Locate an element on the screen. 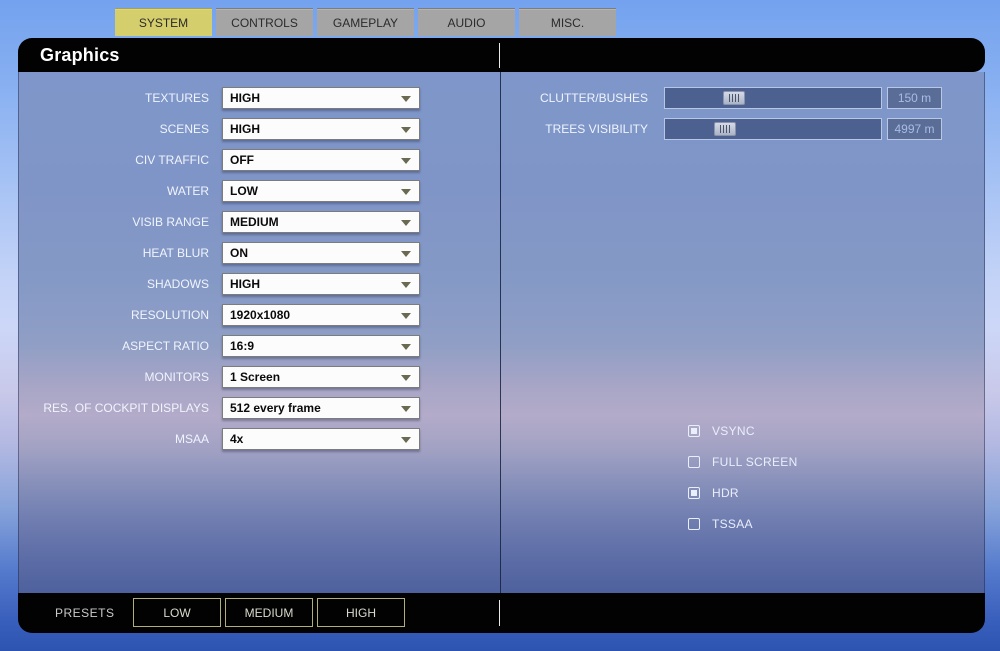  civ-traffic-dropdown: OFF is located at coordinates (321, 159).